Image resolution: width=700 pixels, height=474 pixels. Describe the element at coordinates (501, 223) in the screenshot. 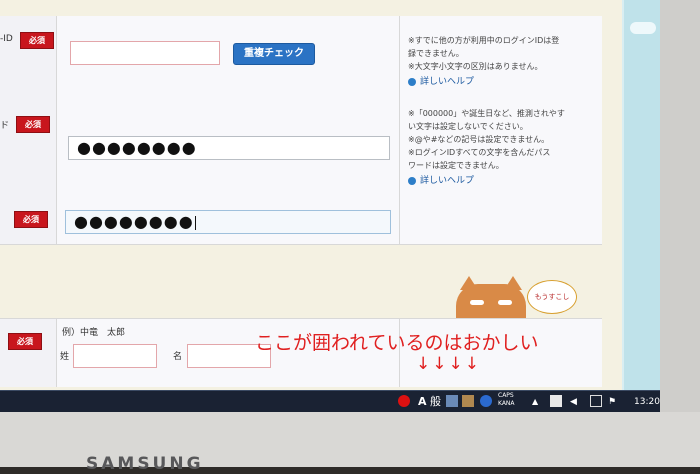

I see `help-cell` at that location.